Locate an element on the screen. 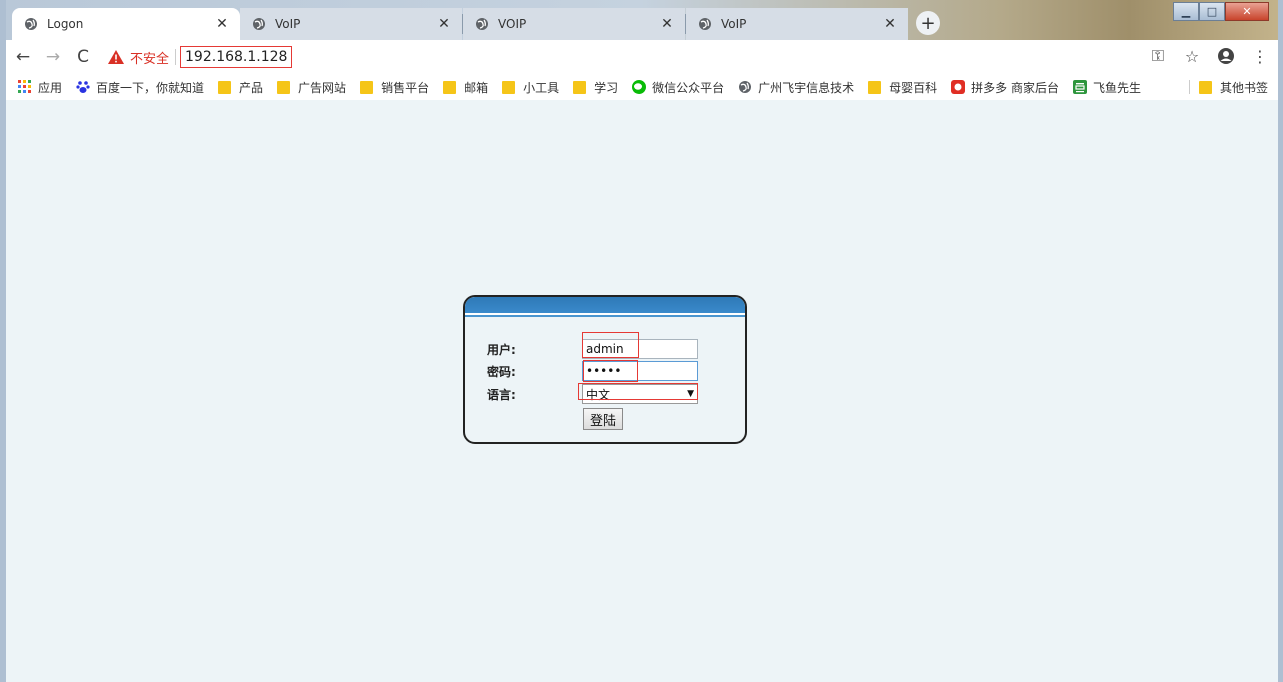 The width and height of the screenshot is (1283, 682). pinduoduo-icon is located at coordinates (958, 87).